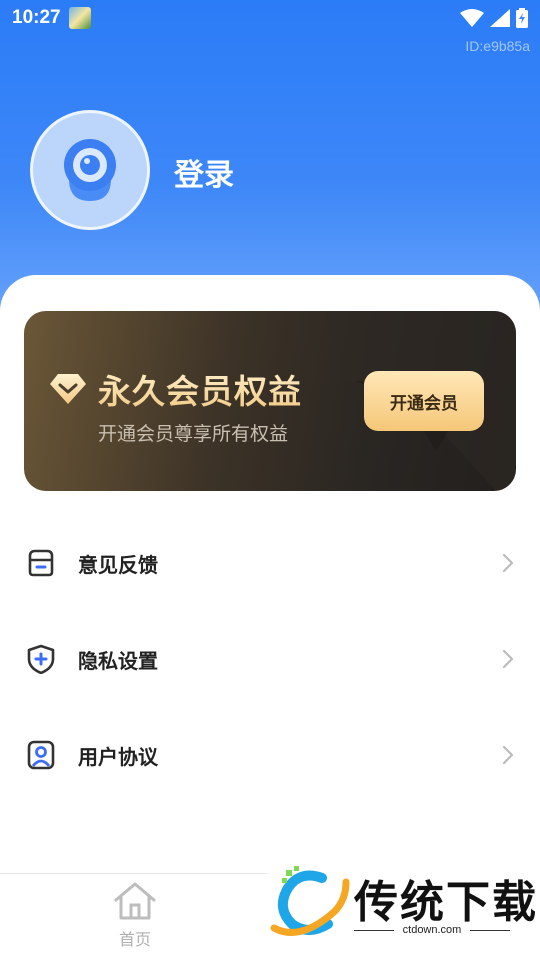 The image size is (540, 960). I want to click on user-badge-icon, so click(41, 755).